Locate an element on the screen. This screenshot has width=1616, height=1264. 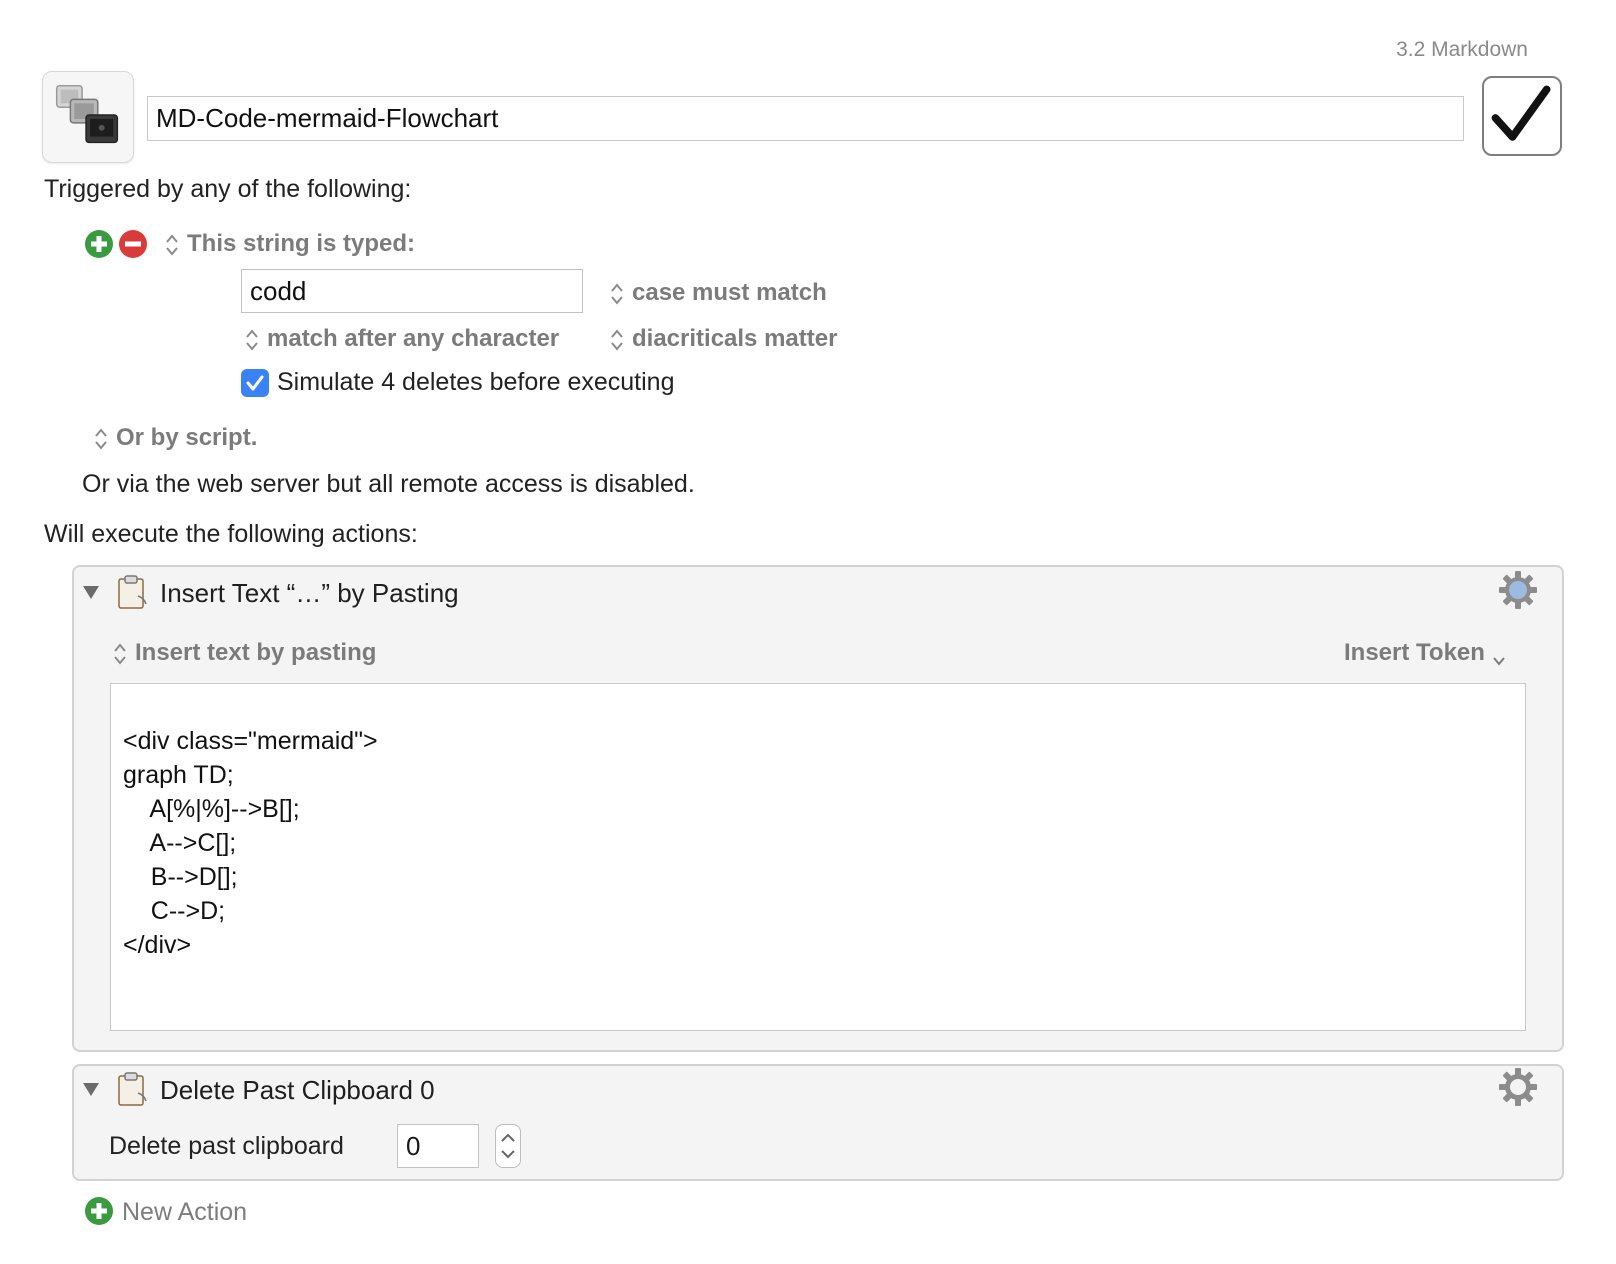
insert-mode-label: Insert text by pasting is located at coordinates (256, 652).